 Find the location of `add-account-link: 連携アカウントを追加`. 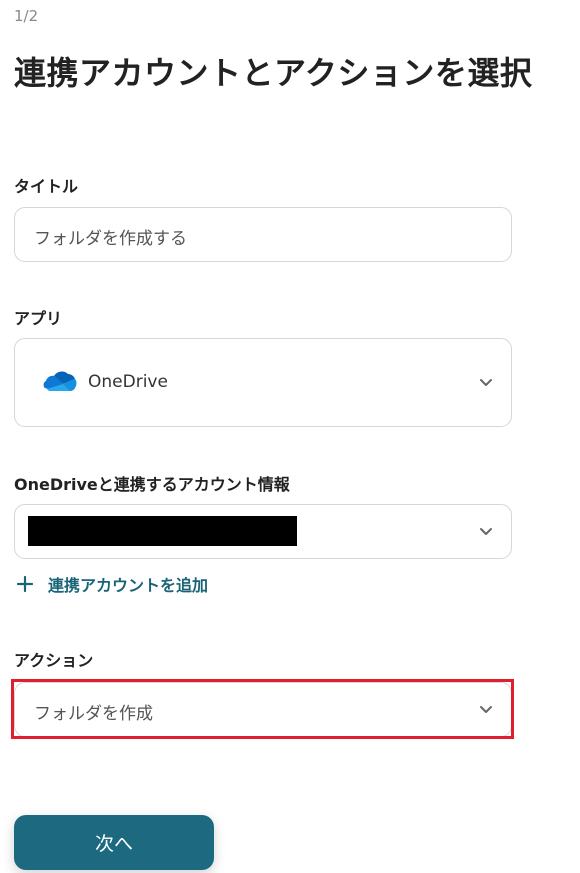

add-account-link: 連携アカウントを追加 is located at coordinates (112, 584).